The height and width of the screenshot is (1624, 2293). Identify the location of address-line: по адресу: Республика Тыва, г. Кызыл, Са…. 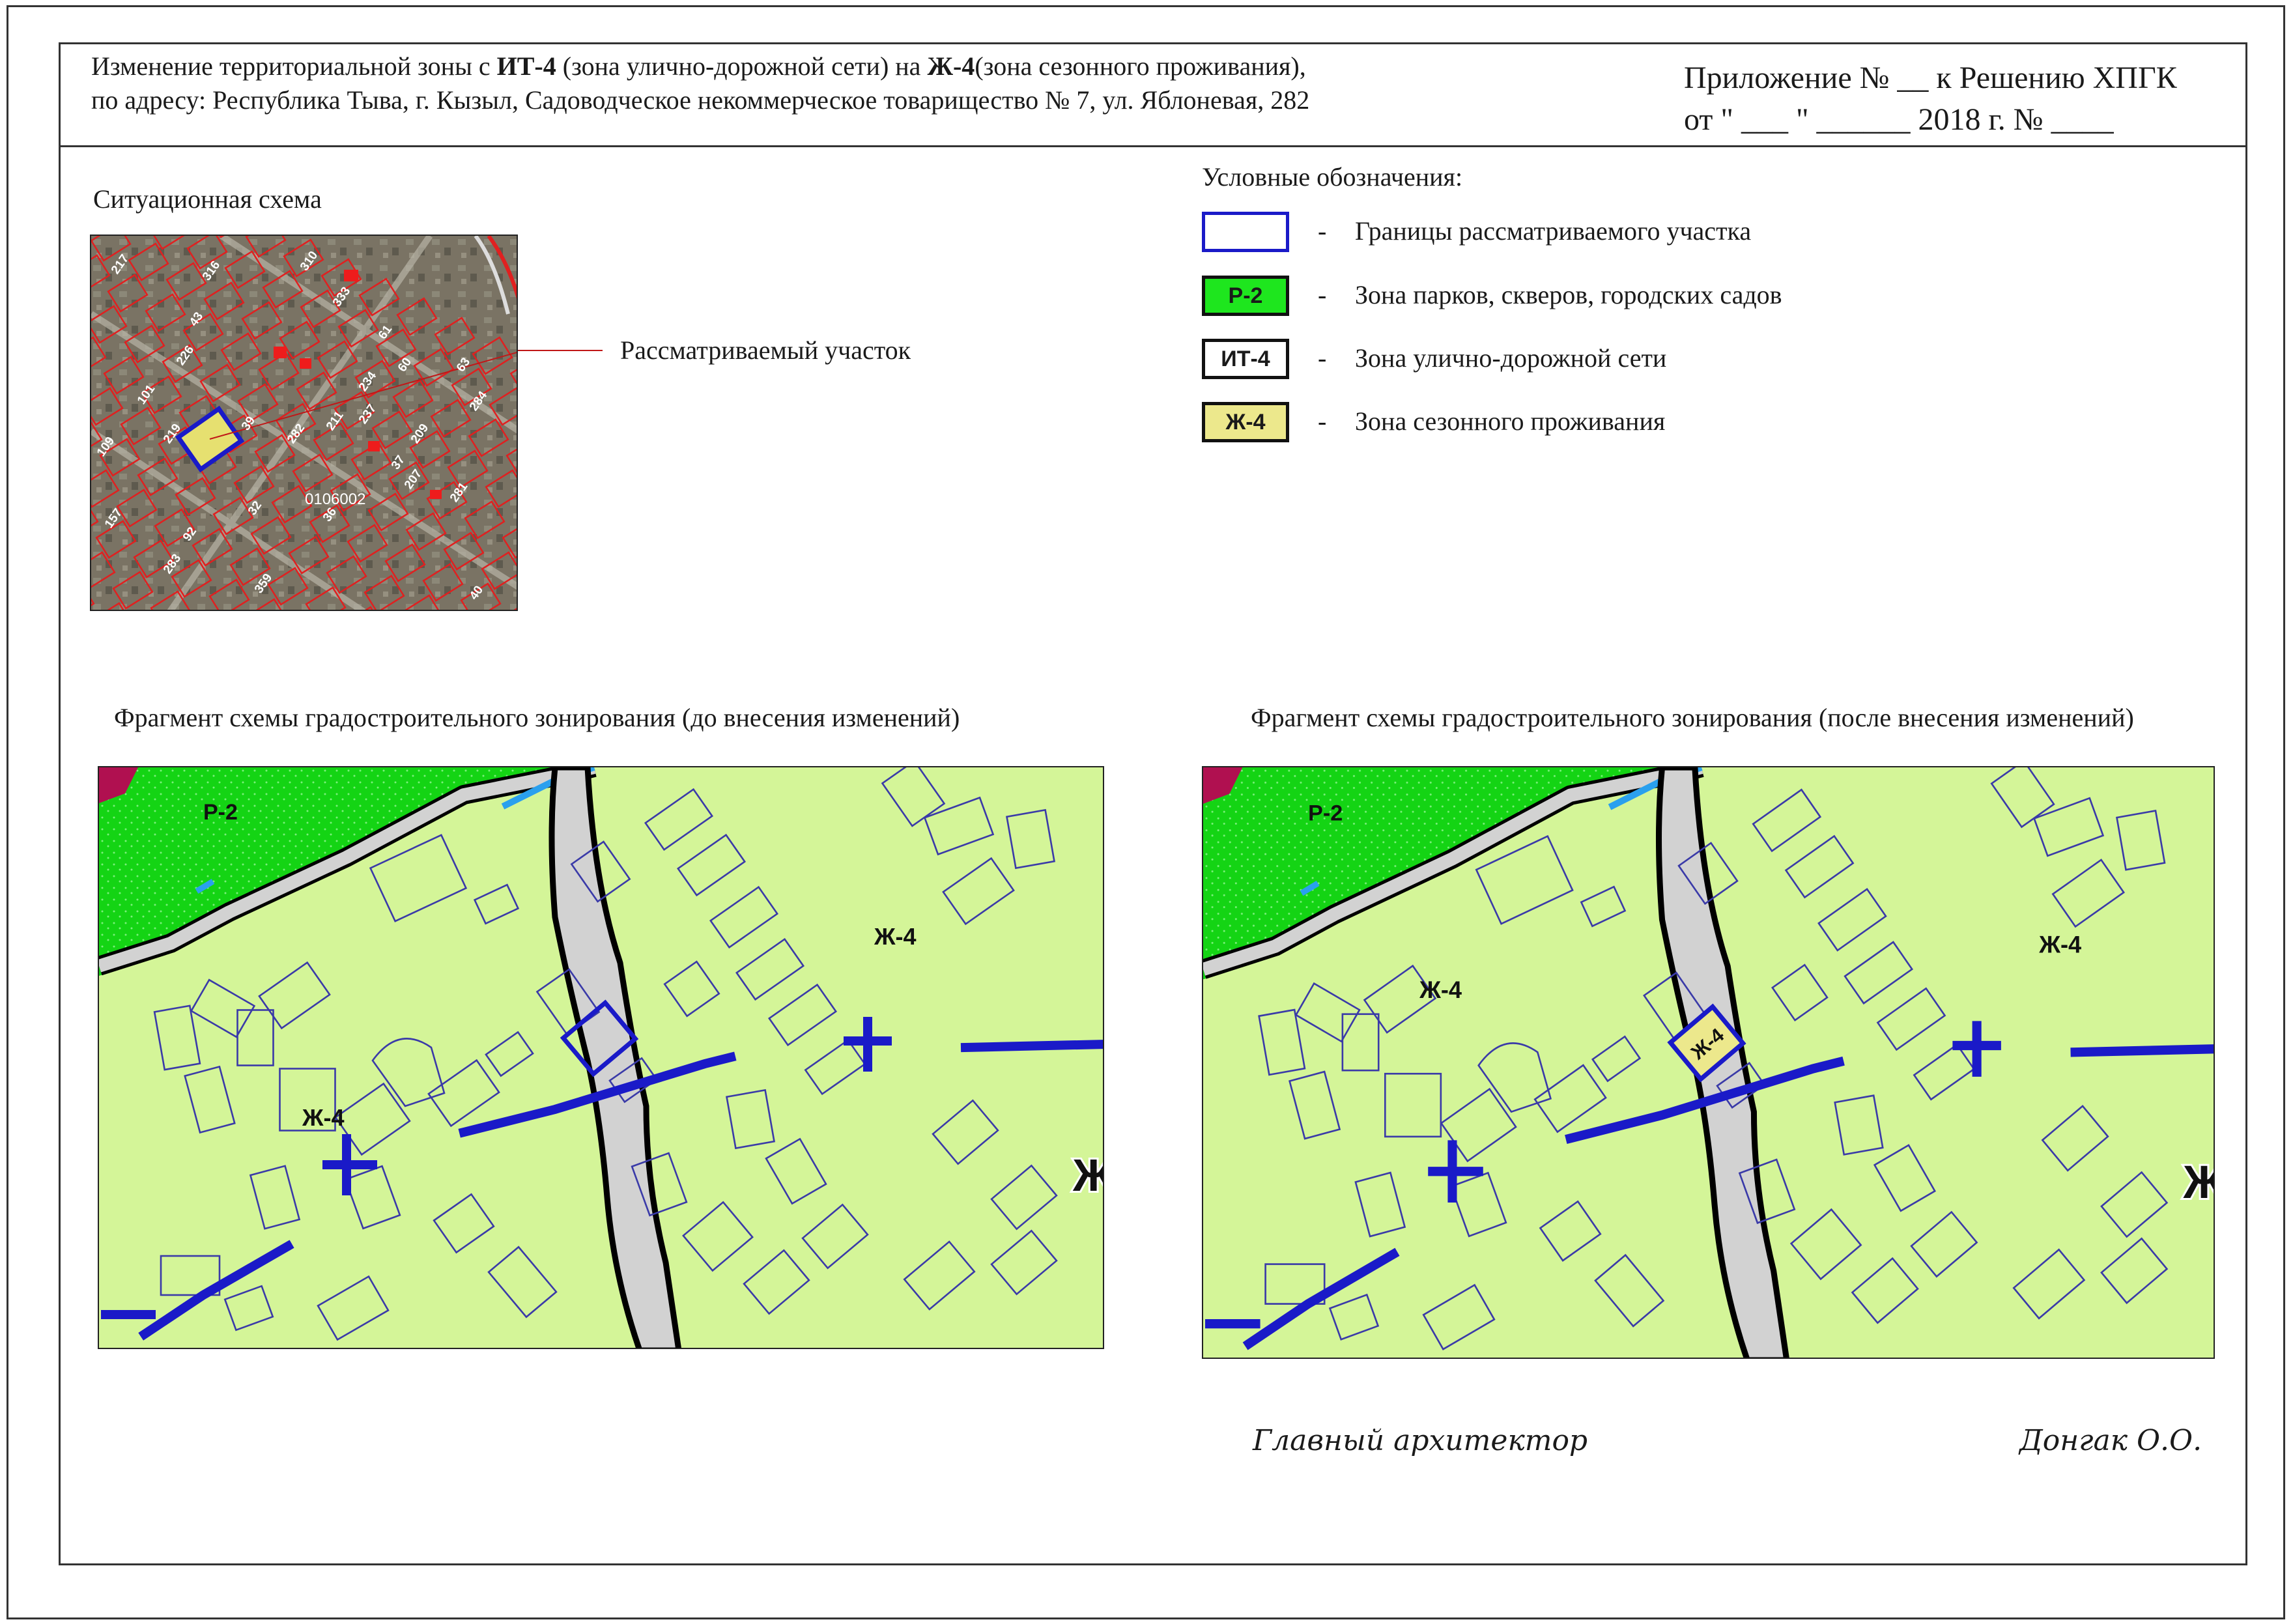
(700, 100).